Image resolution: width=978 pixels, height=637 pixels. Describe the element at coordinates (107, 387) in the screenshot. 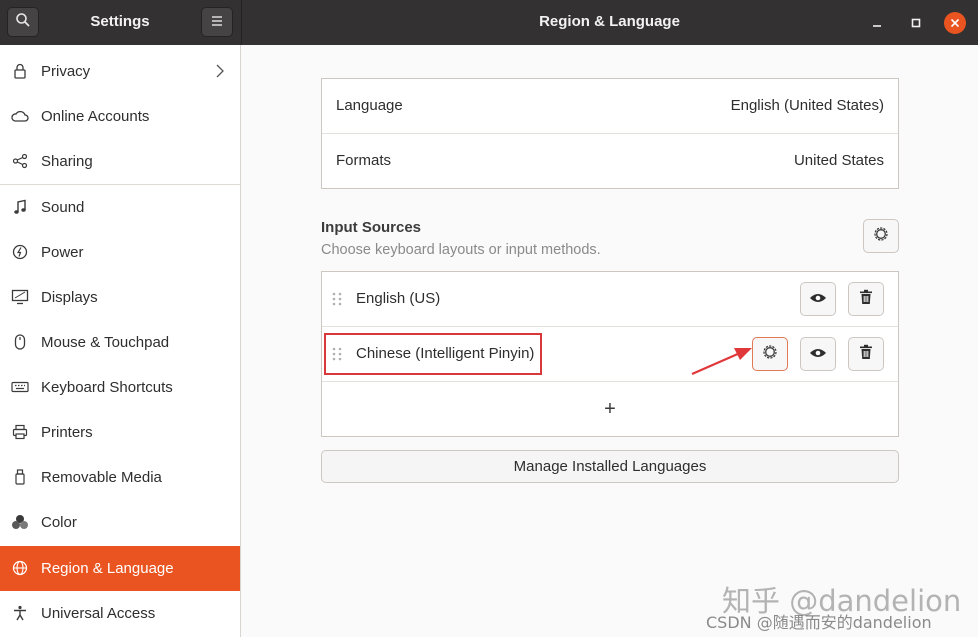

I see `sidebar-item-label: Keyboard Shortcuts` at that location.